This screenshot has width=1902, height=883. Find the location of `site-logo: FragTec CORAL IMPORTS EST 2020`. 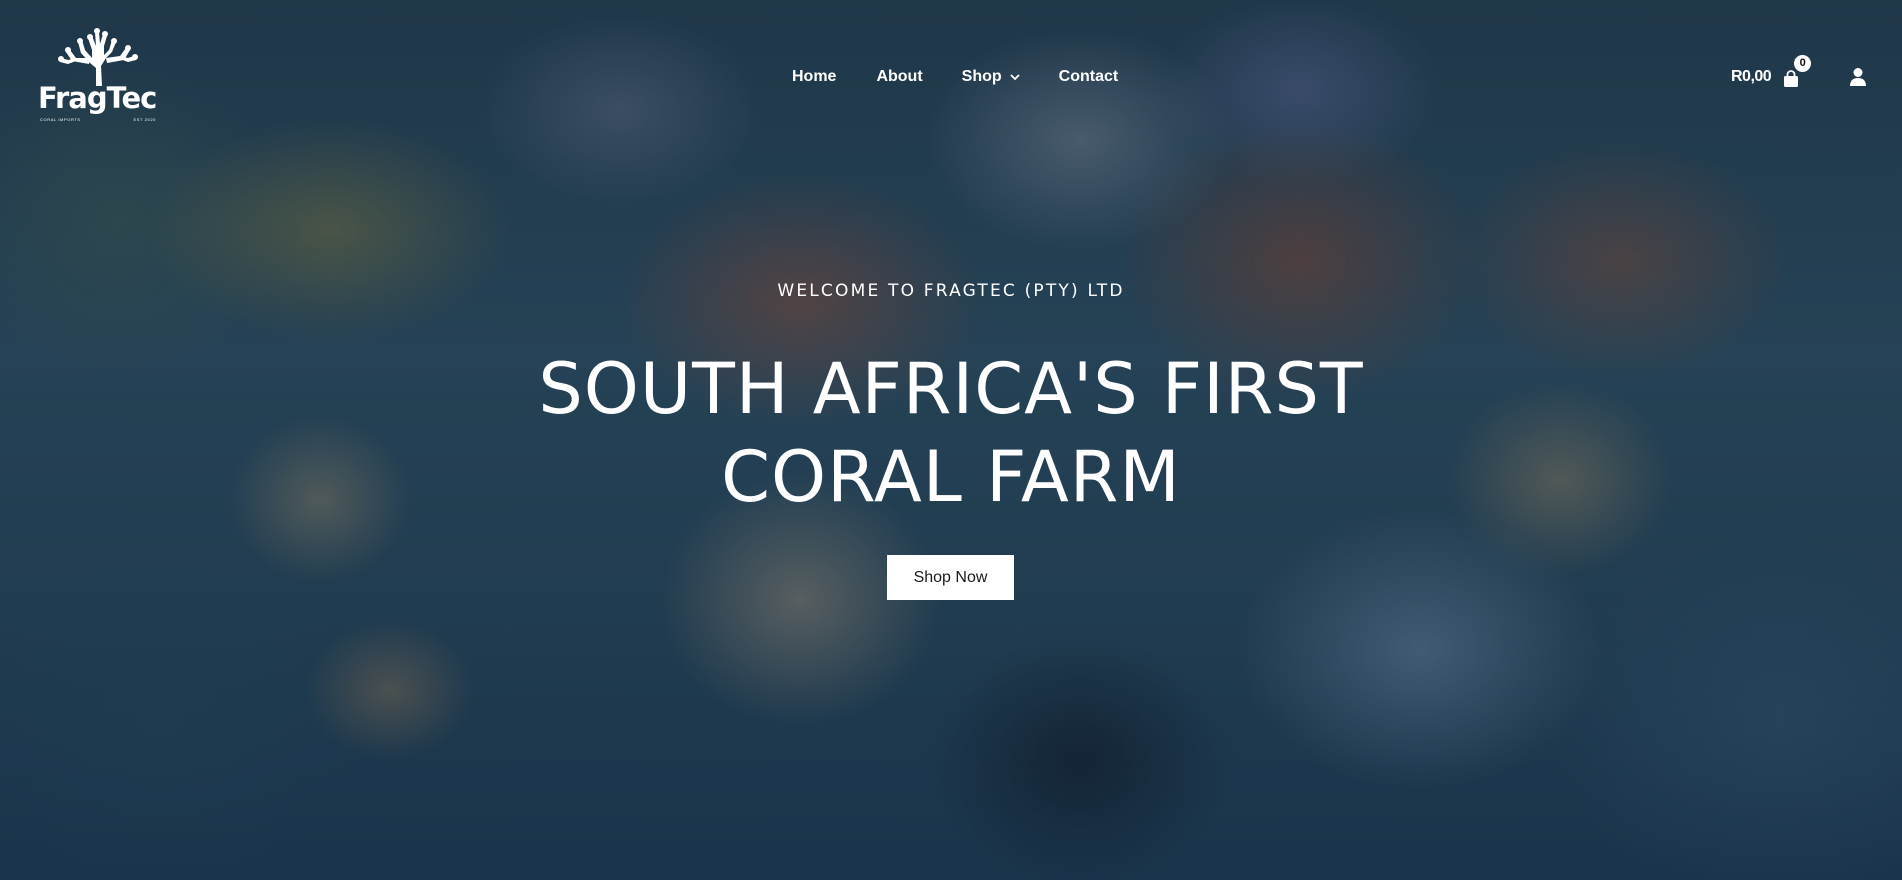

site-logo: FragTec CORAL IMPORTS EST 2020 is located at coordinates (98, 78).